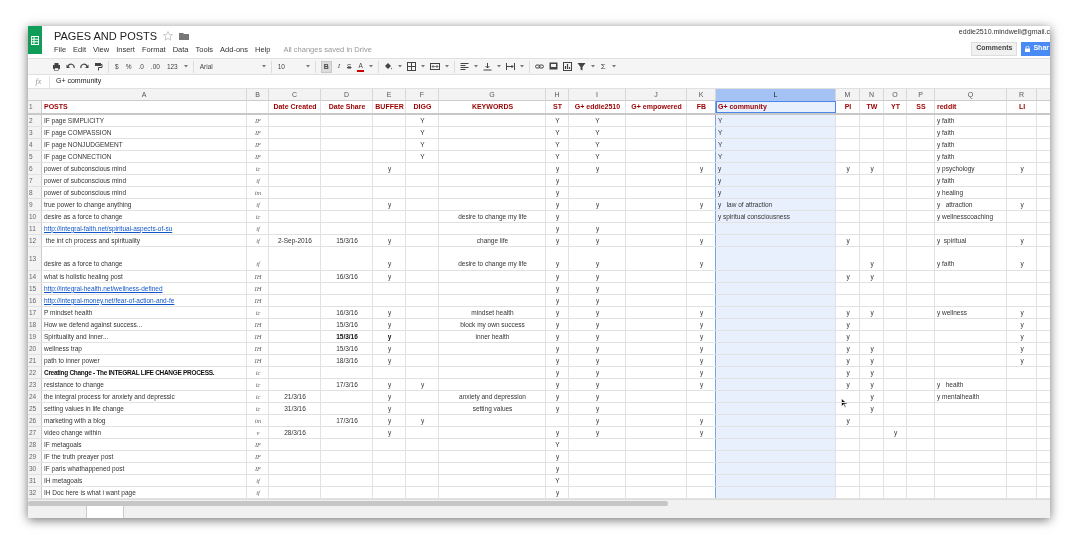 The width and height of the screenshot is (1080, 535). I want to click on paint-bucket-icon, so click(388, 66).